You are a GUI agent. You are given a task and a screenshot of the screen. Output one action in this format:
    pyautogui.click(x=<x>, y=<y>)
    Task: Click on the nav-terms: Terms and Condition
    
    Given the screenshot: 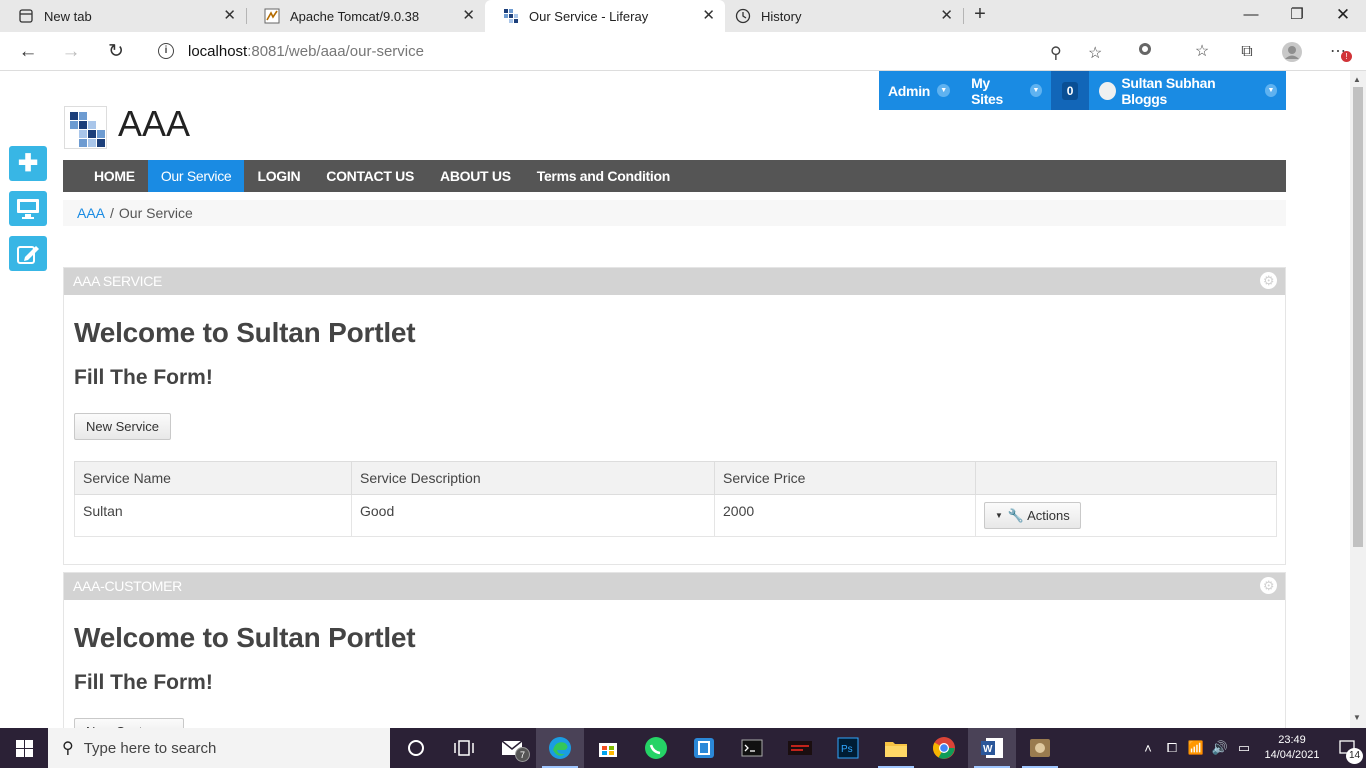 What is the action you would take?
    pyautogui.click(x=603, y=176)
    